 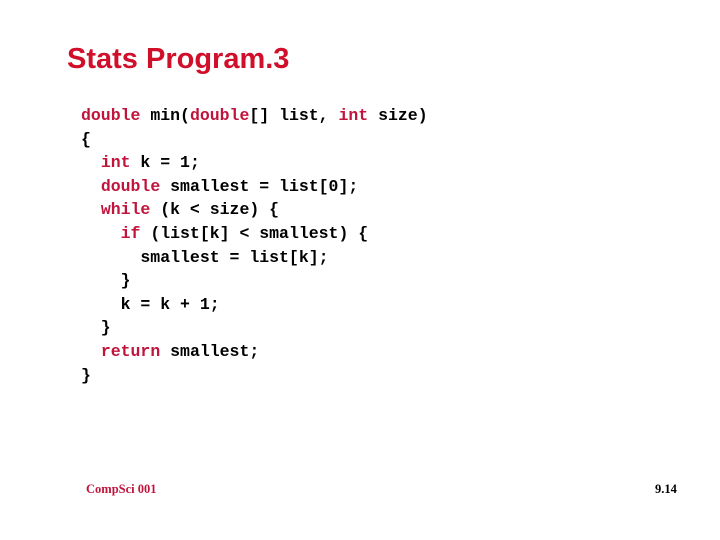 I want to click on code-text: {, so click(x=86, y=139).